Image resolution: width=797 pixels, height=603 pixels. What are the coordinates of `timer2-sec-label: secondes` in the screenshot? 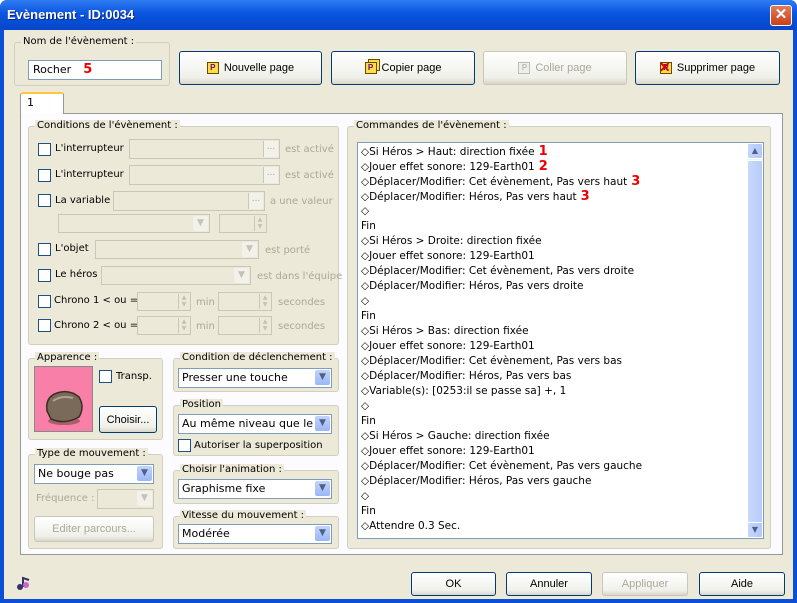 It's located at (302, 326).